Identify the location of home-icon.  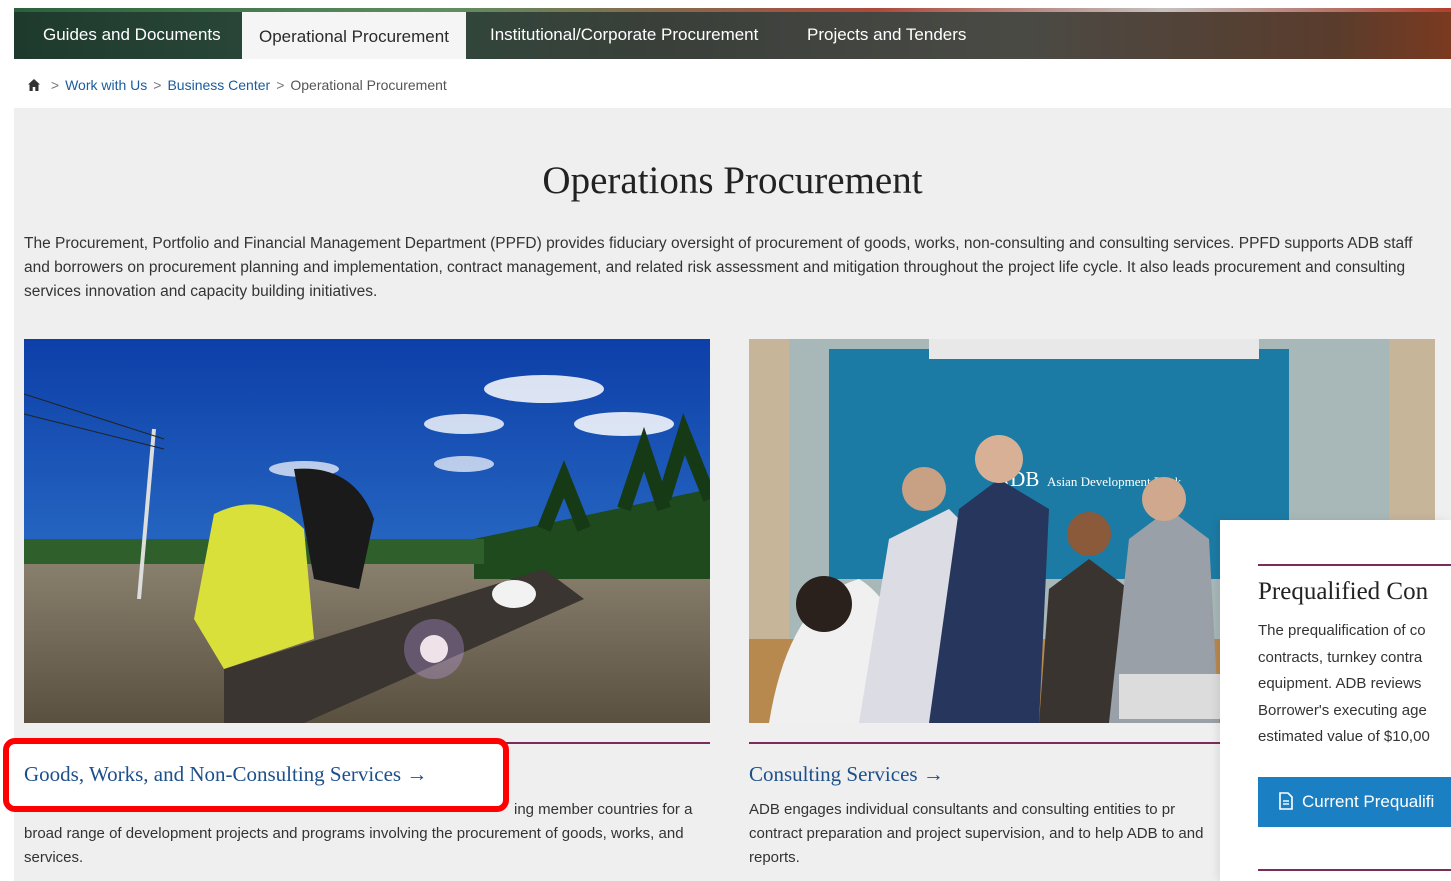
(34, 85).